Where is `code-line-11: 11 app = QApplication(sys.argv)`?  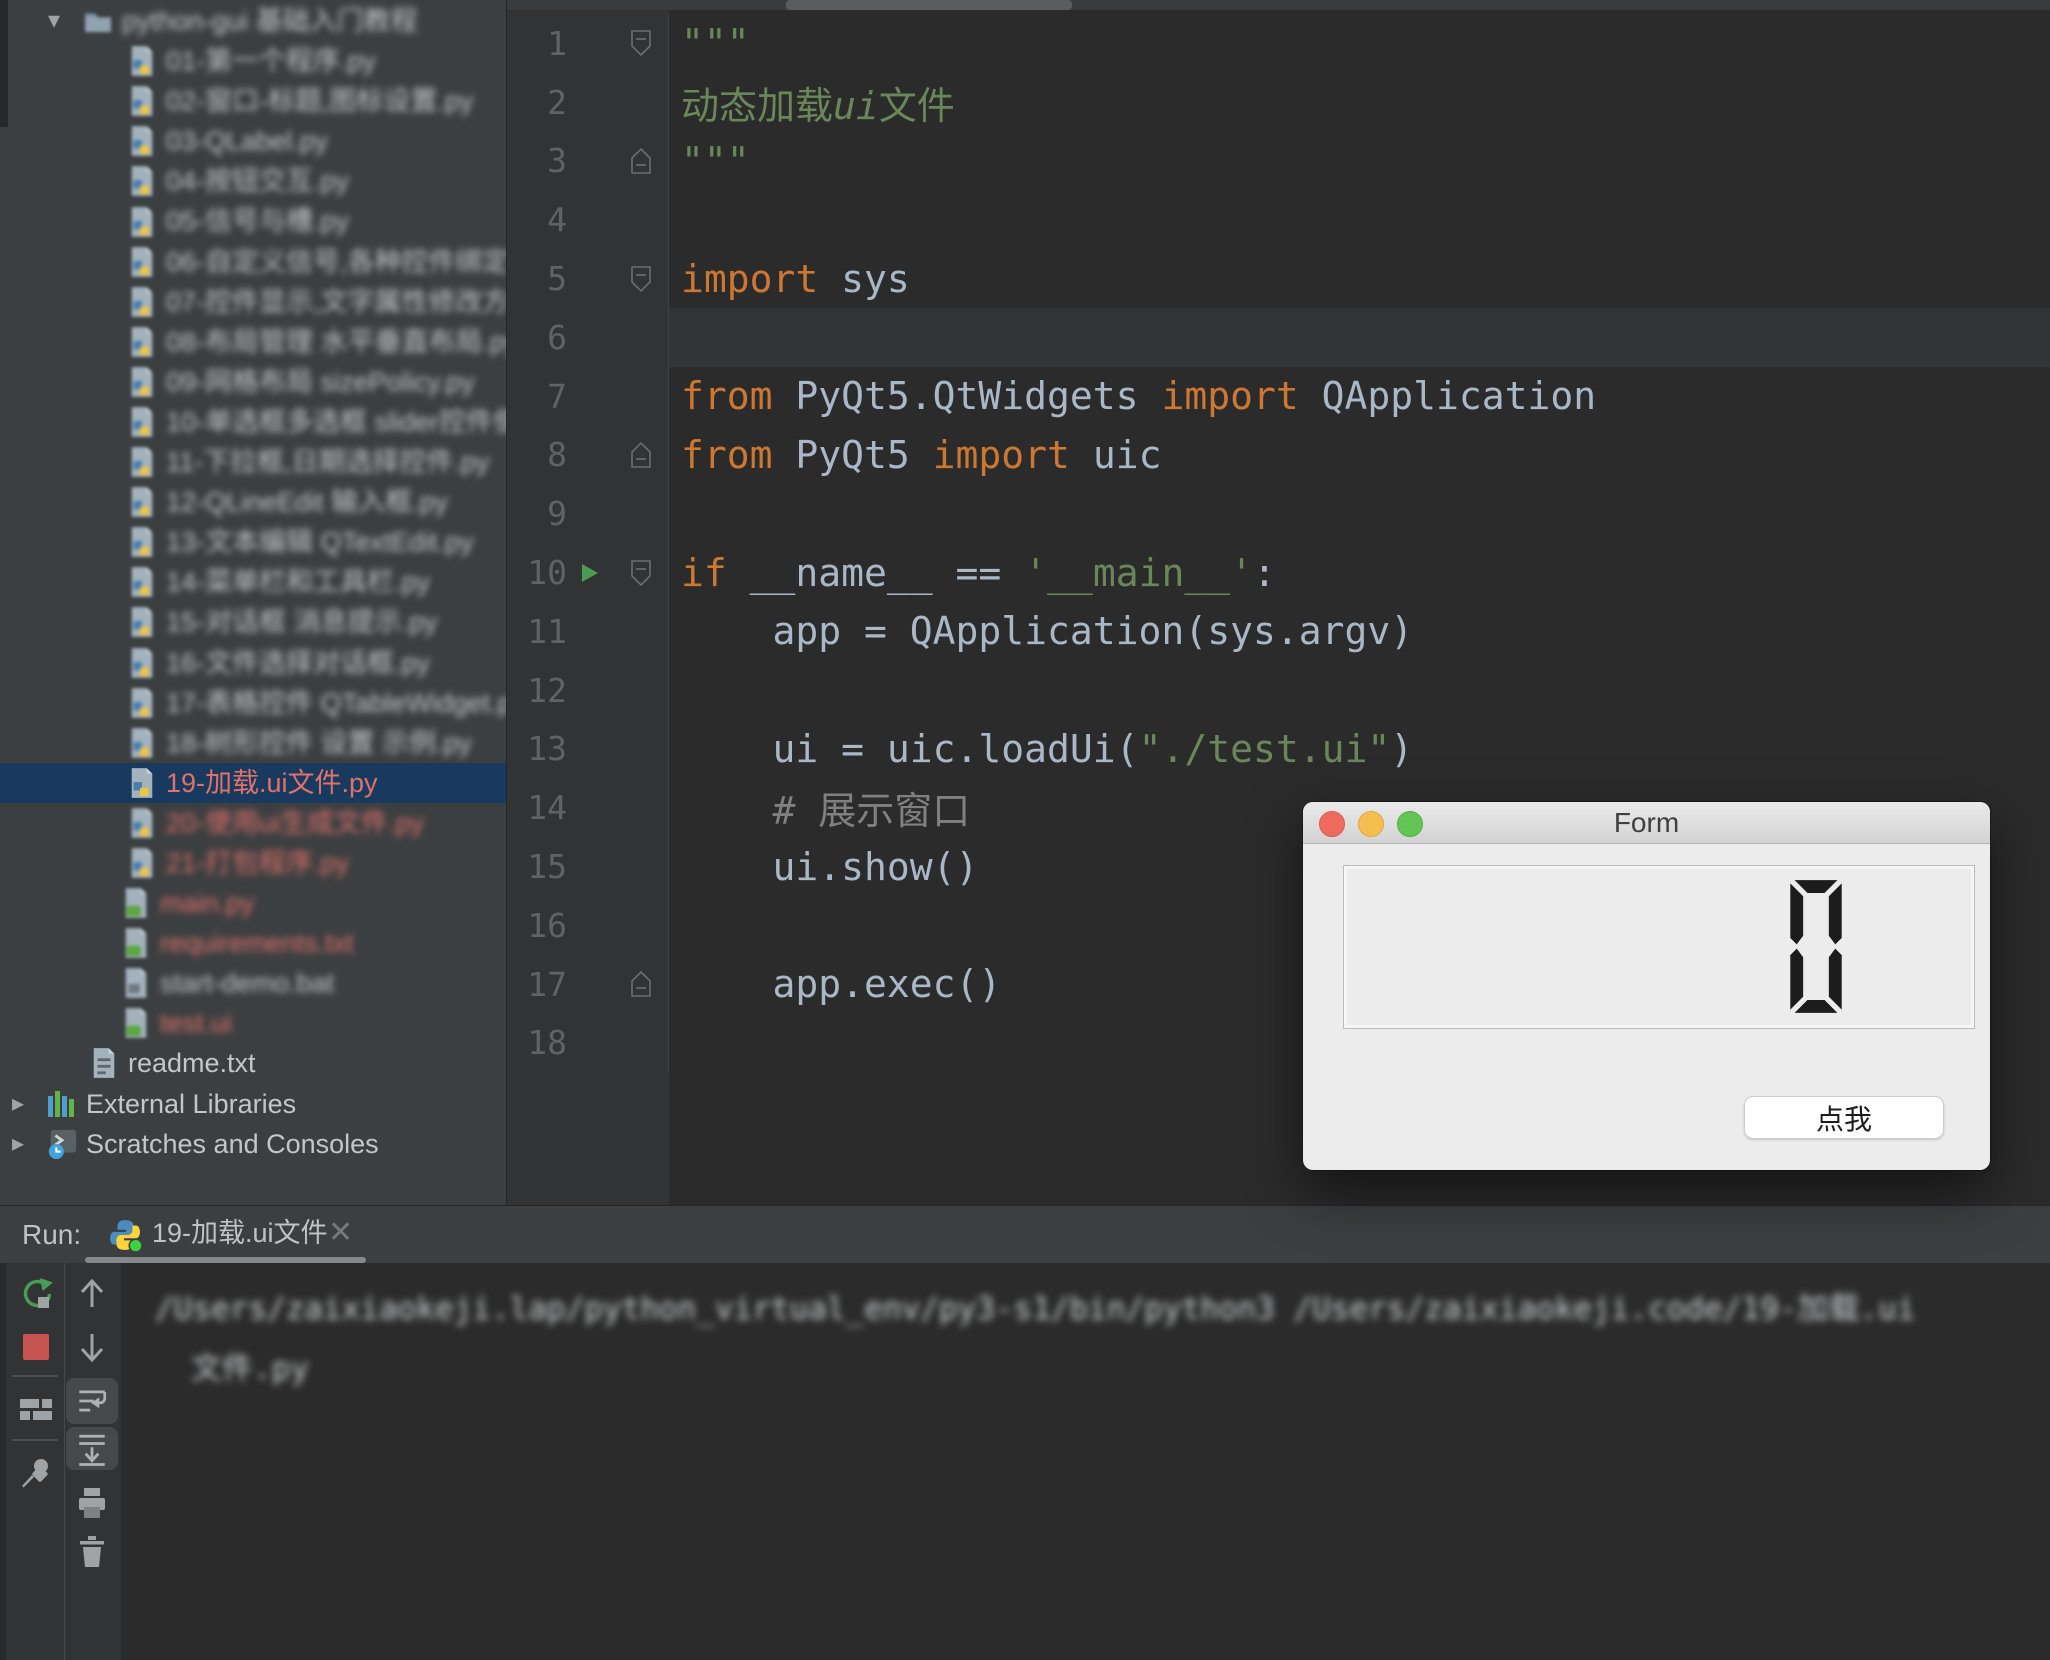 code-line-11: 11 app = QApplication(sys.argv) is located at coordinates (1278, 631).